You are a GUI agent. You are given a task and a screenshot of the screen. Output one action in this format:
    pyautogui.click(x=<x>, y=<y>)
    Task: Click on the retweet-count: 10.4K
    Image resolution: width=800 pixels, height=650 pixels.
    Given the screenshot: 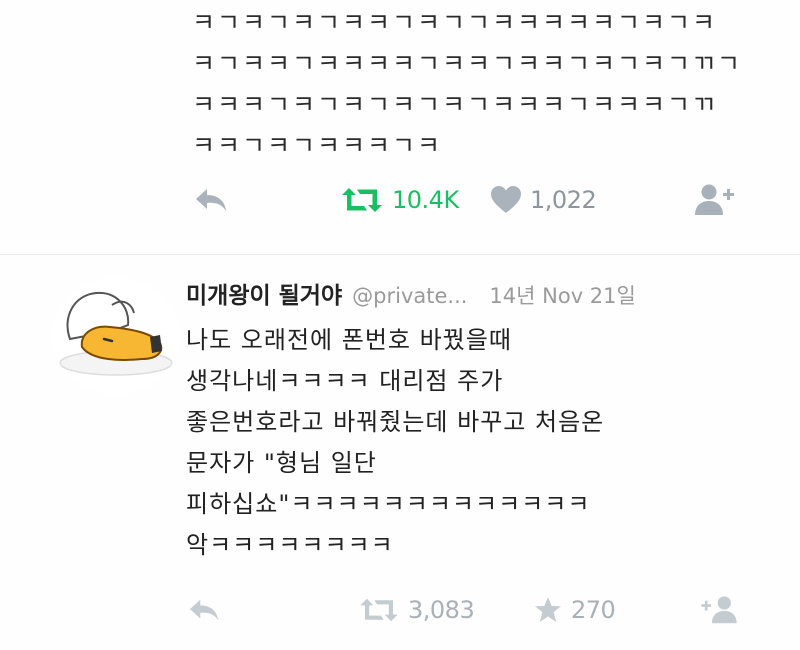 What is the action you would take?
    pyautogui.click(x=425, y=200)
    